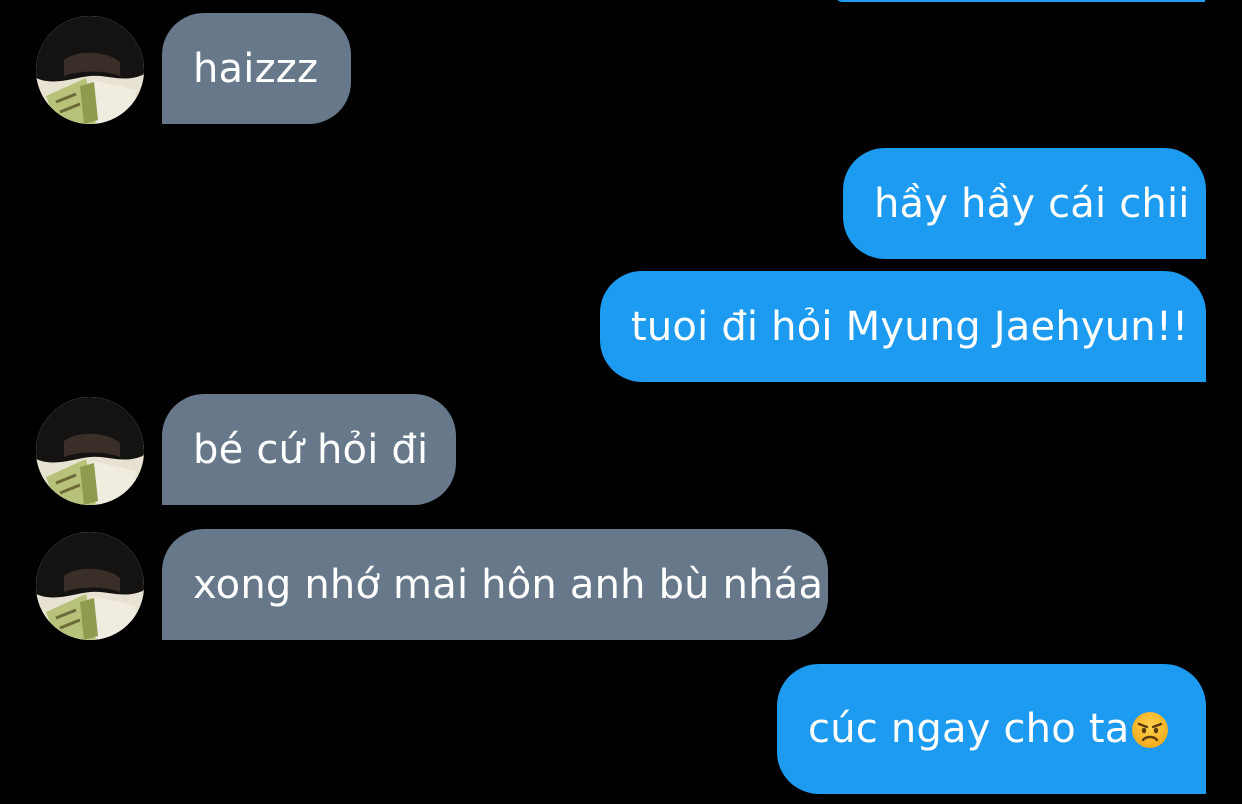 This screenshot has width=1242, height=804. I want to click on message-text: tuoi đi hỏi Myung Jaehyun!!, so click(910, 326).